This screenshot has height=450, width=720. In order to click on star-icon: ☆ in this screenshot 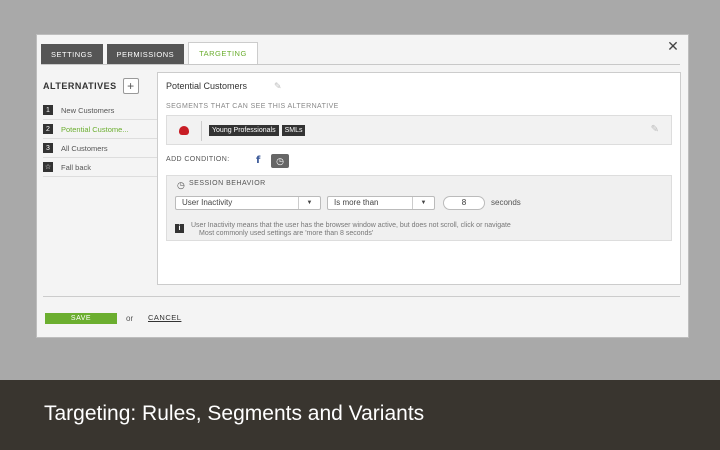, I will do `click(48, 167)`.